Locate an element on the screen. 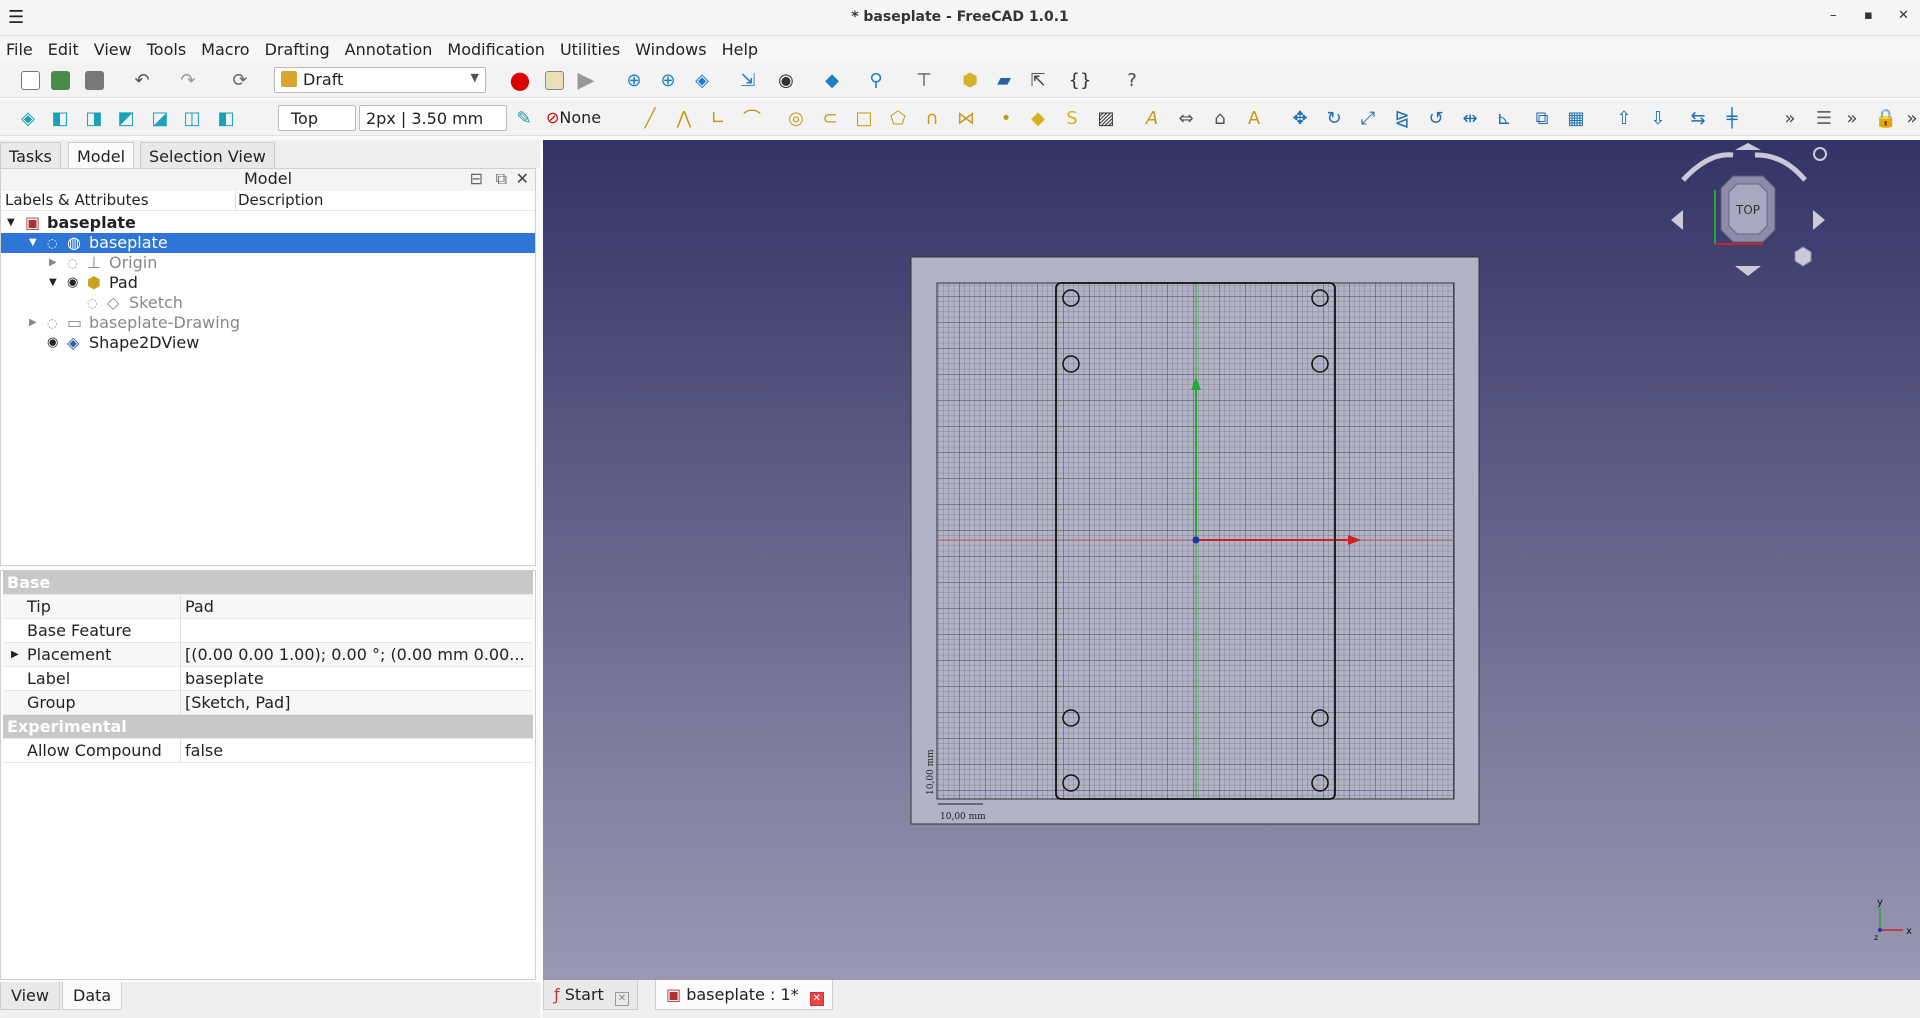 This screenshot has width=1920, height=1018. offset-icon: ↺ is located at coordinates (1436, 118).